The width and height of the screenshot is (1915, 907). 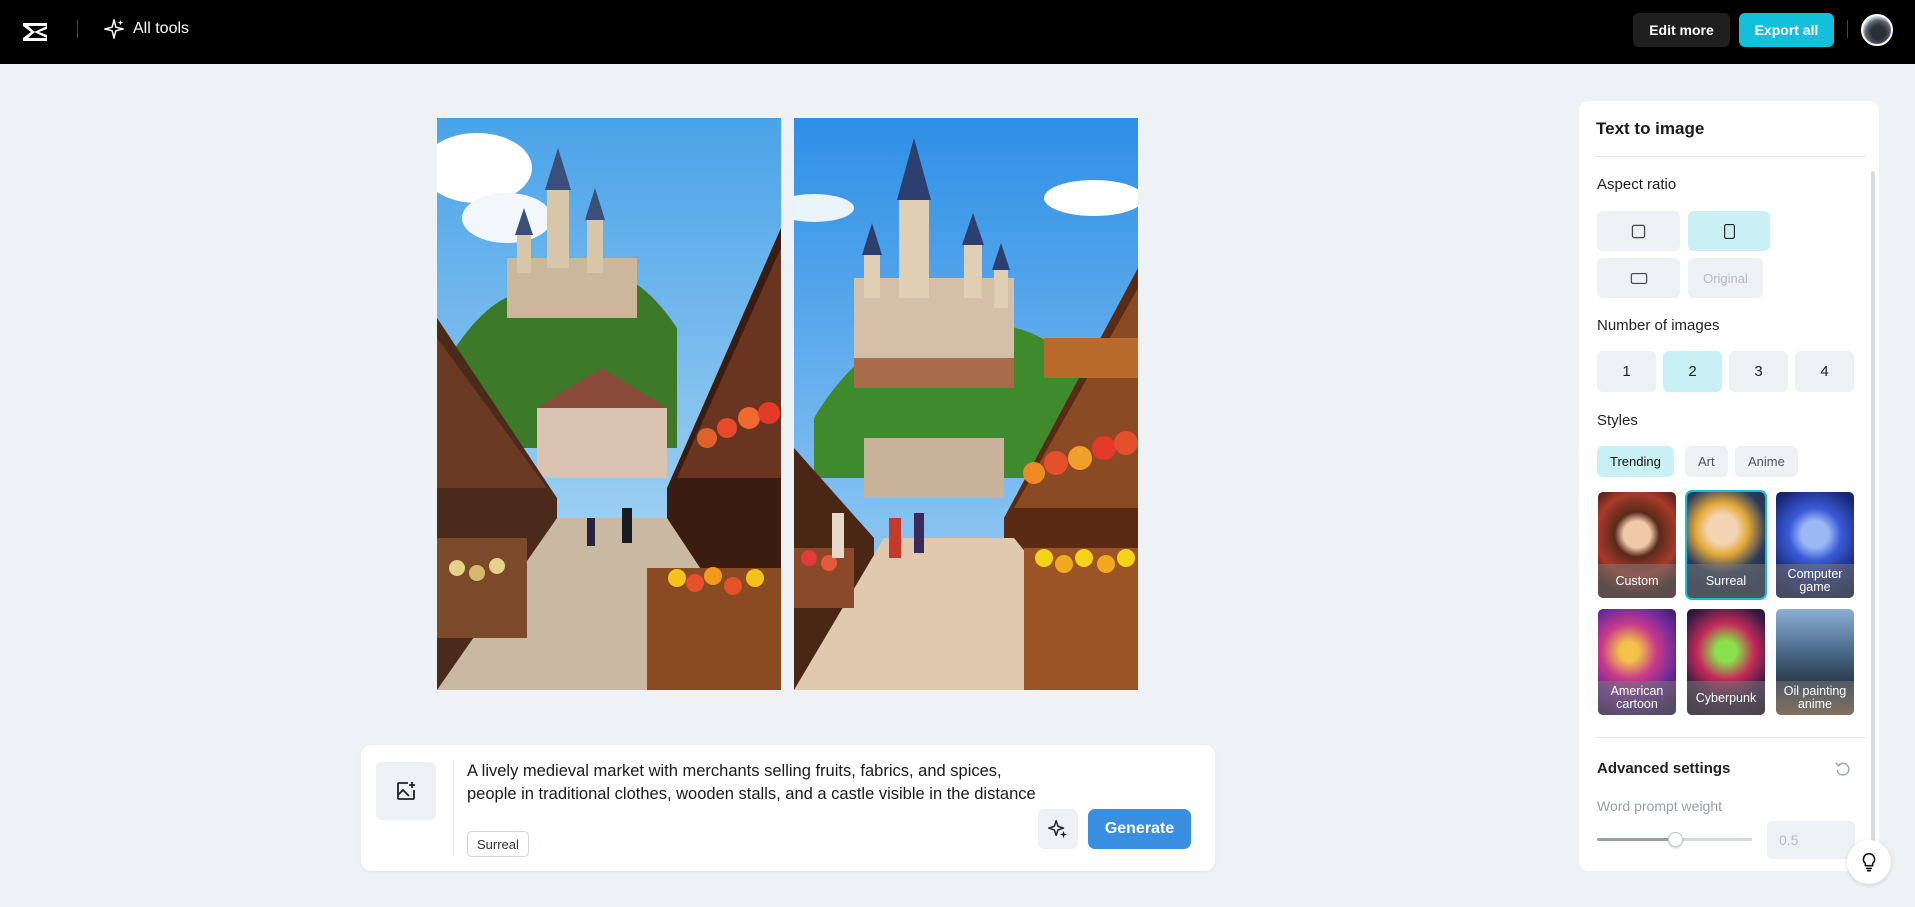 What do you see at coordinates (1811, 840) in the screenshot?
I see `word-prompt-weight-input: 0.5` at bounding box center [1811, 840].